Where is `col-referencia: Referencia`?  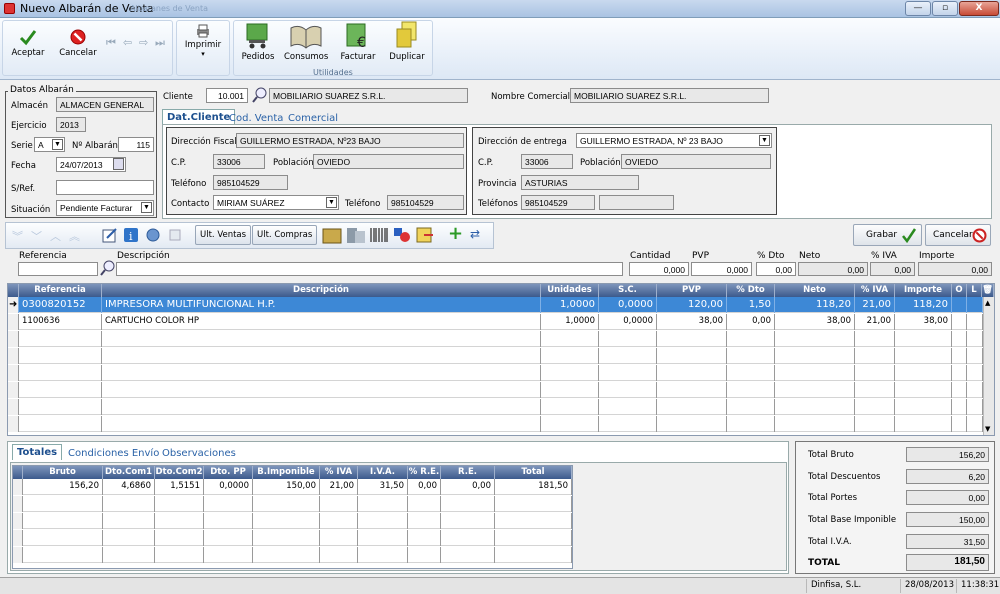 col-referencia: Referencia is located at coordinates (60, 290).